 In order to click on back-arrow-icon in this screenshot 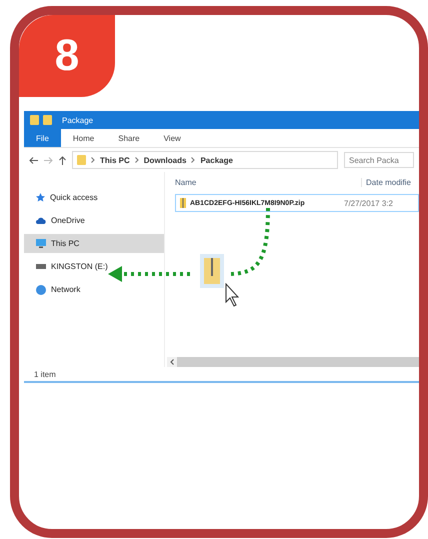, I will do `click(33, 160)`.